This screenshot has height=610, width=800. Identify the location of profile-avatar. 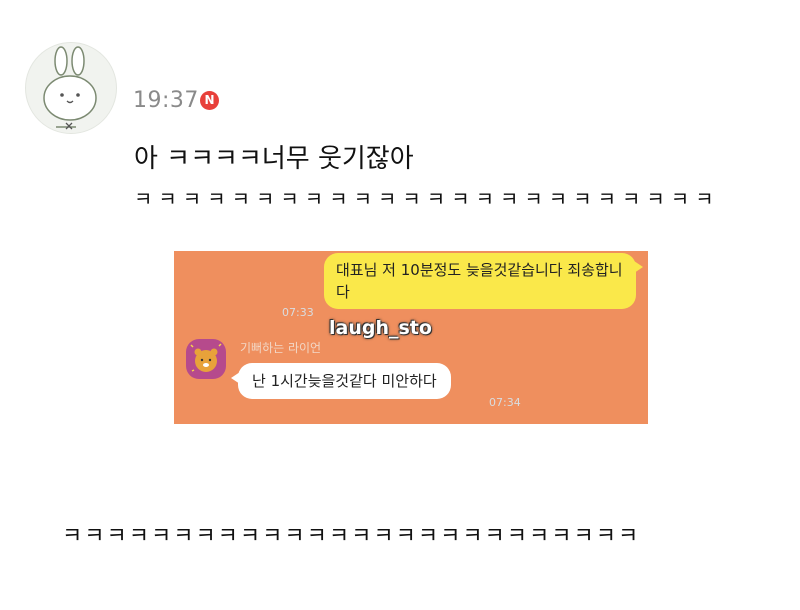
(71, 88).